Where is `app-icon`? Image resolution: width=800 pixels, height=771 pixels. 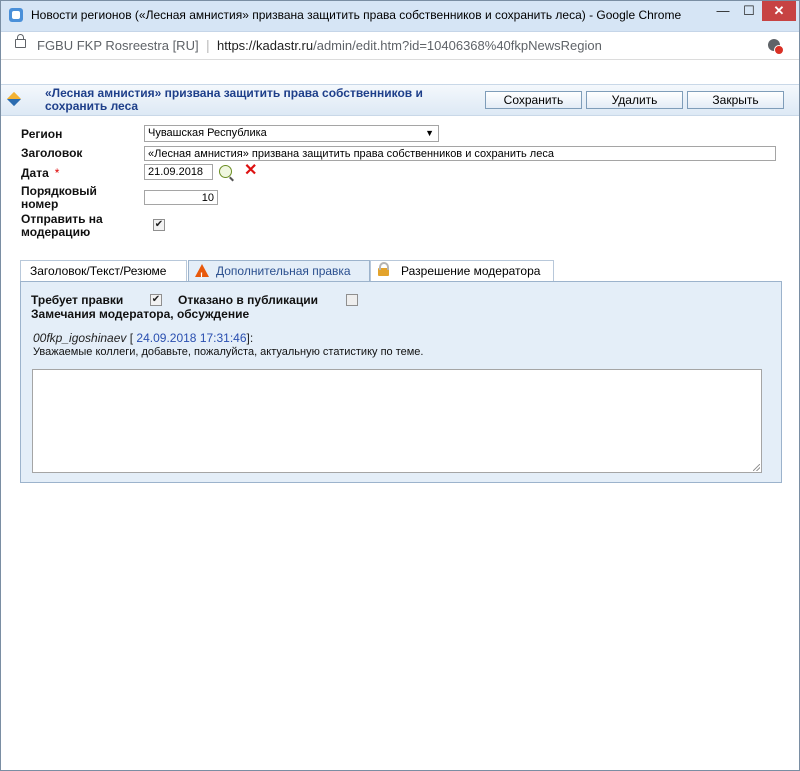
app-icon is located at coordinates (16, 15).